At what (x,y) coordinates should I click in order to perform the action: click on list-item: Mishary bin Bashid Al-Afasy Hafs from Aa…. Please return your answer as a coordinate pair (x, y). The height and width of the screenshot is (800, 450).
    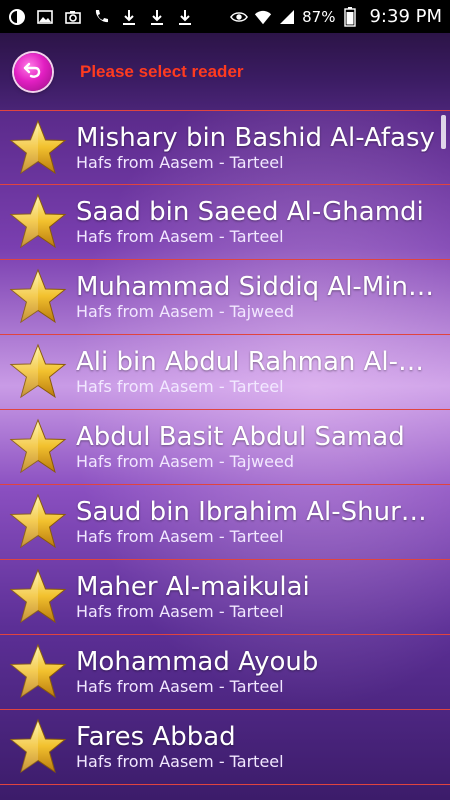
    Looking at the image, I should click on (225, 147).